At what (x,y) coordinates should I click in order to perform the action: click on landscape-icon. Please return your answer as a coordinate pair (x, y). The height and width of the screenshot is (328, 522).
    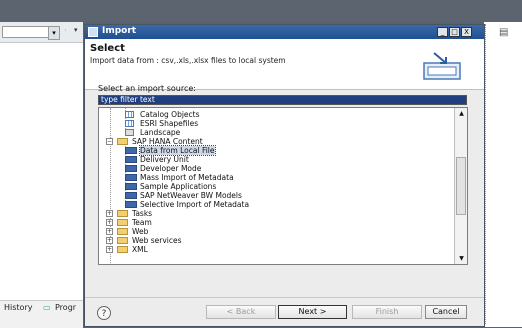
    Looking at the image, I should click on (129, 132).